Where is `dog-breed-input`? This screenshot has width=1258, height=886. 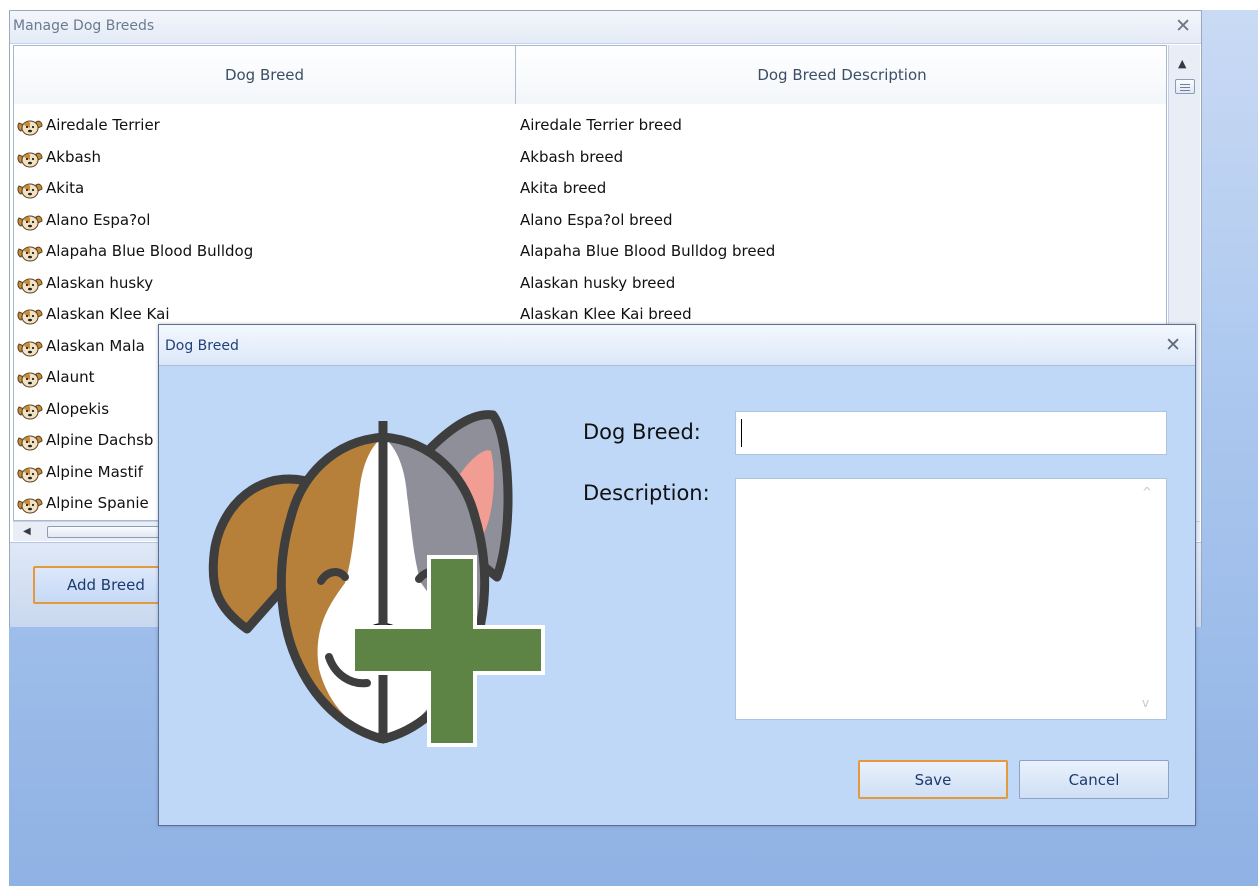
dog-breed-input is located at coordinates (951, 433).